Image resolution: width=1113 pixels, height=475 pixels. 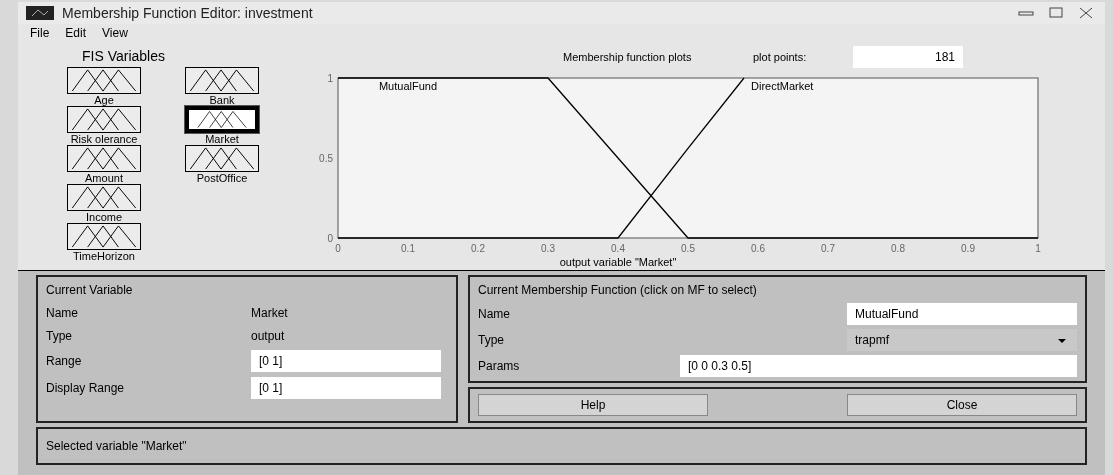 I want to click on curve-label: DirectMarket, so click(x=782, y=86).